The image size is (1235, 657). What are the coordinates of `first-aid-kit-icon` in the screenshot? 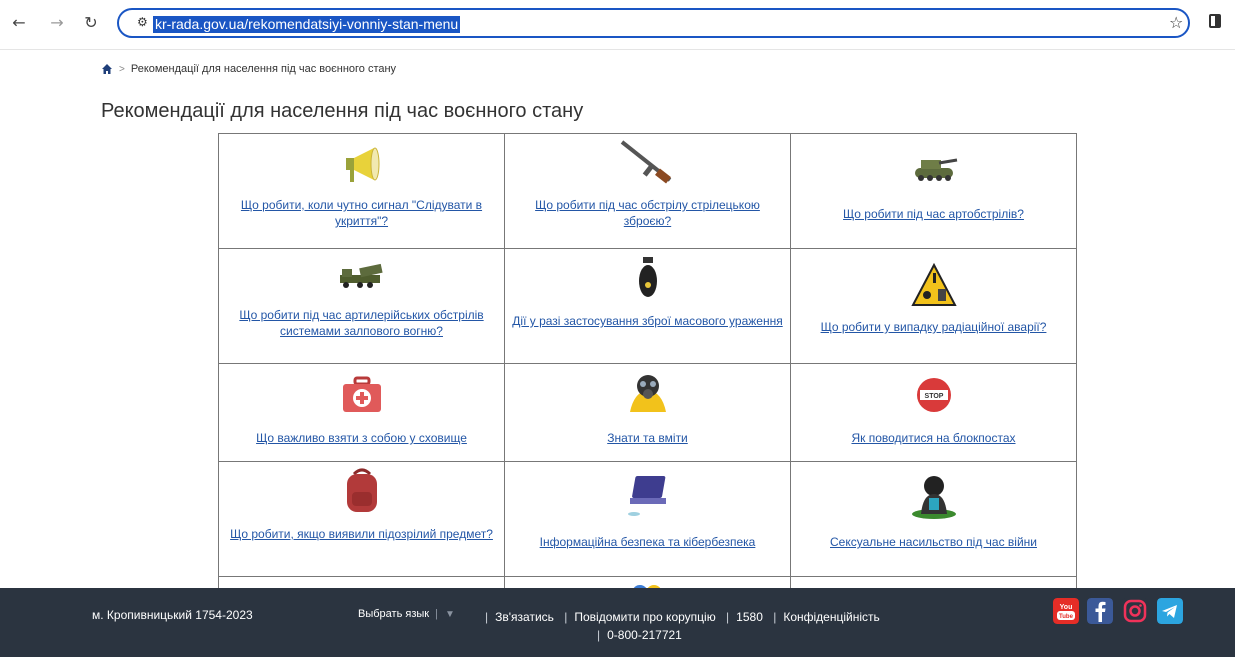 It's located at (361, 394).